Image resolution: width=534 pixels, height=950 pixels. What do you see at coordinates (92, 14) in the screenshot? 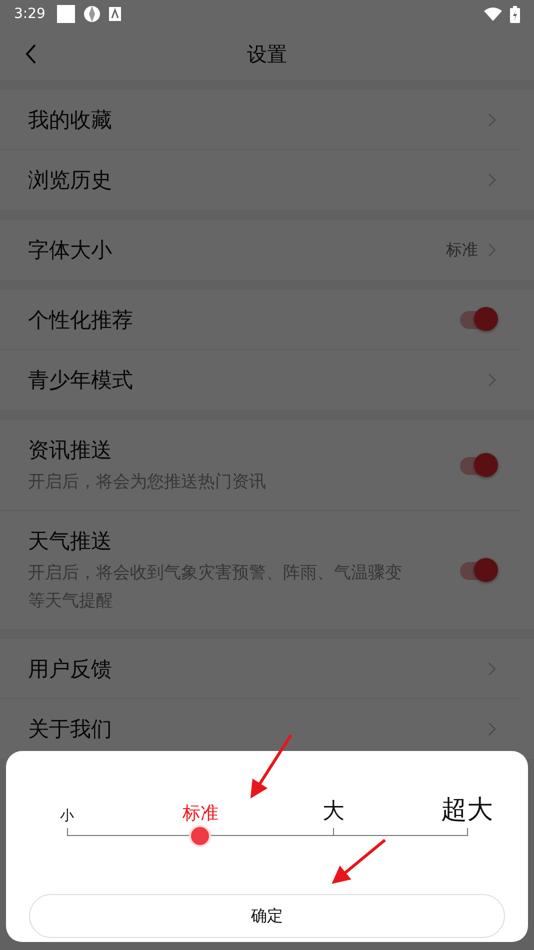
I see `aperture-icon` at bounding box center [92, 14].